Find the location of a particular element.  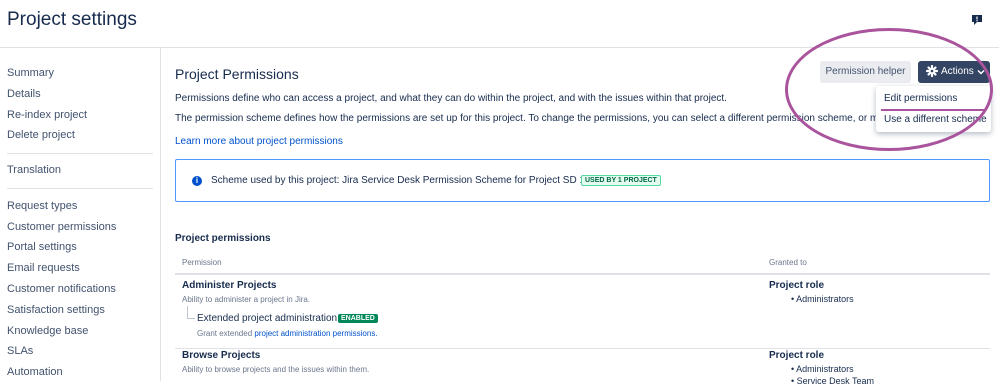

table-row-divider is located at coordinates (582, 348).